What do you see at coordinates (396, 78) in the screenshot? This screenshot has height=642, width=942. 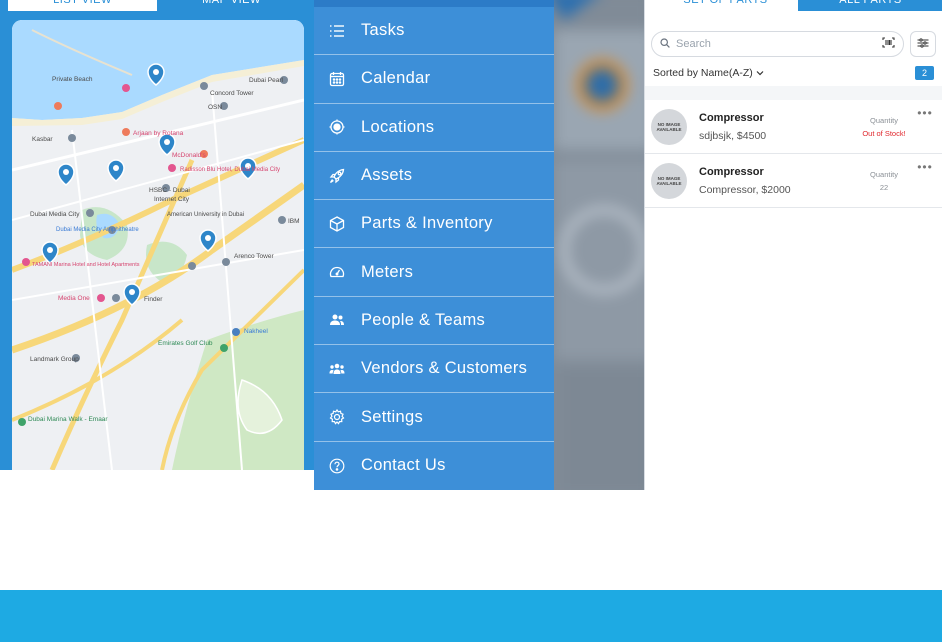 I see `menu-label: Calendar` at bounding box center [396, 78].